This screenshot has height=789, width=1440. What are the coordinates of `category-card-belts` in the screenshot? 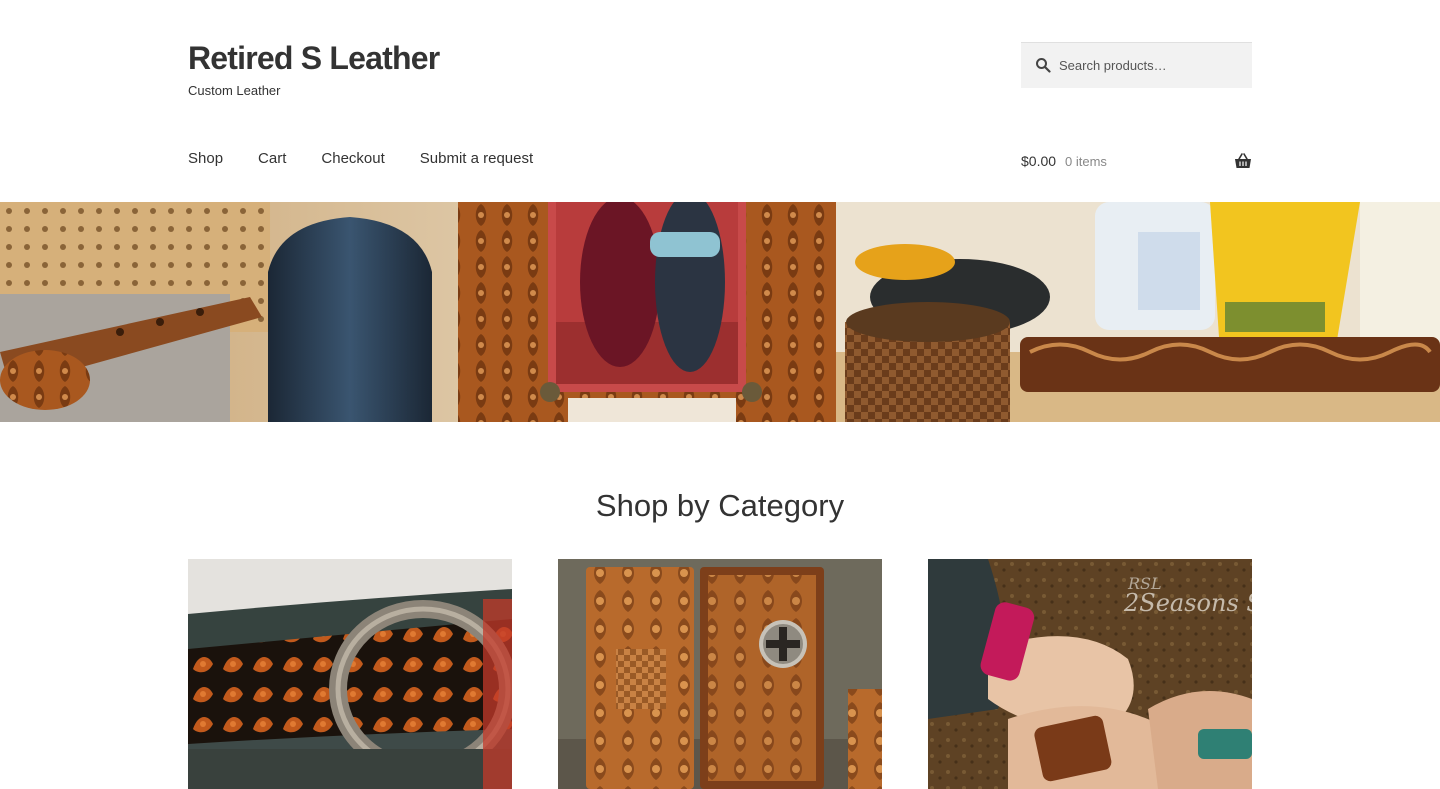 It's located at (350, 674).